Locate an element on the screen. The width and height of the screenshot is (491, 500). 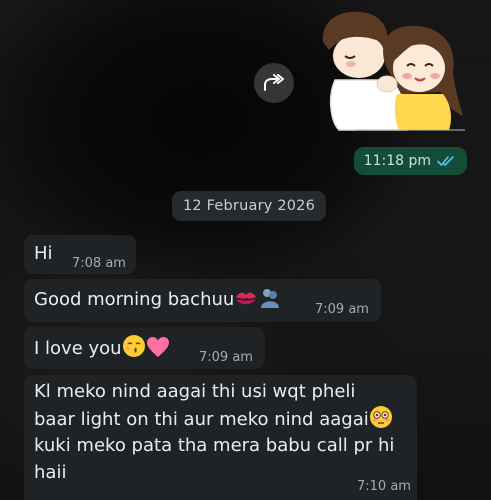
message-text: Good morning bachuu is located at coordinates (134, 299).